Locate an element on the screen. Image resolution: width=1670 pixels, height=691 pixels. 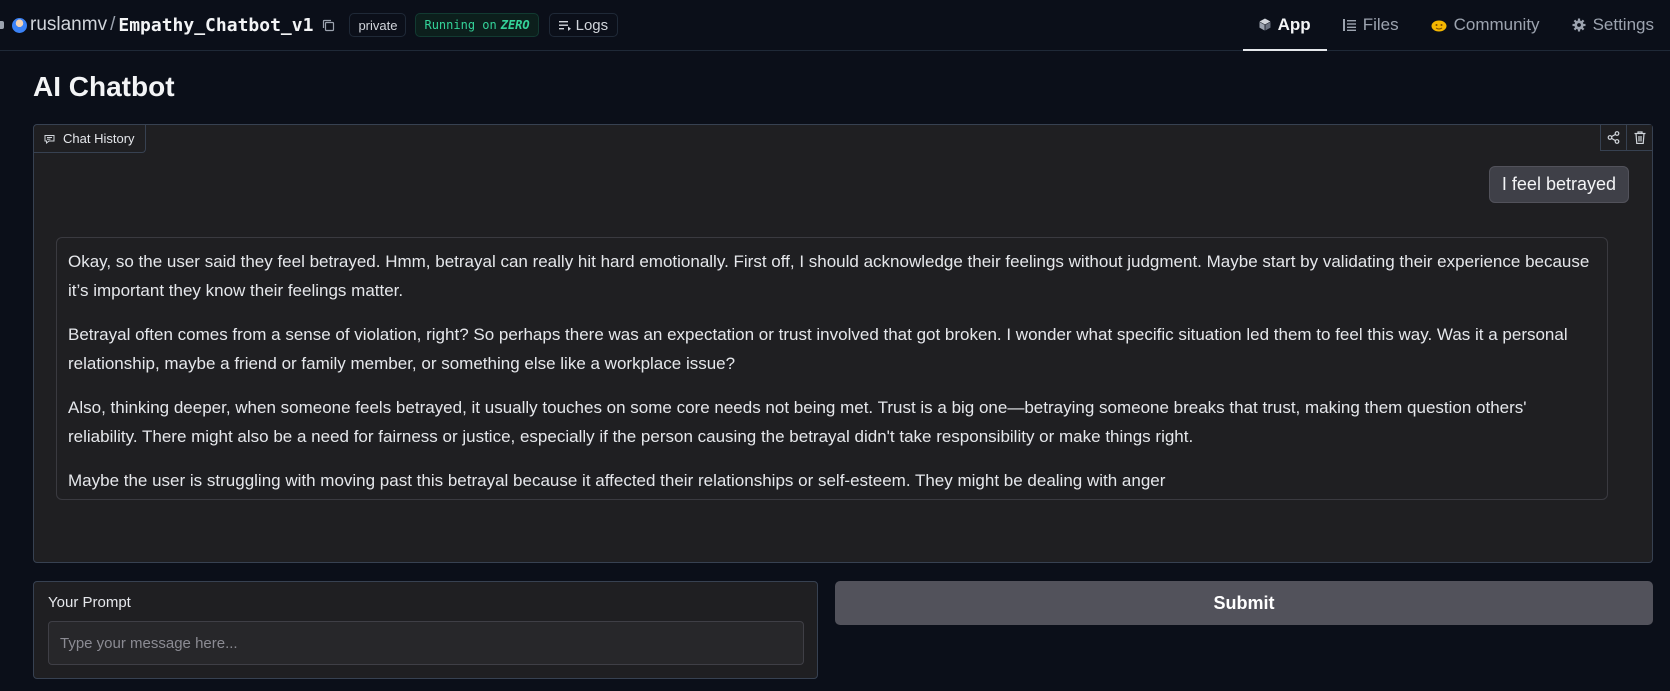
page-title: AI Chatbot is located at coordinates (104, 86).